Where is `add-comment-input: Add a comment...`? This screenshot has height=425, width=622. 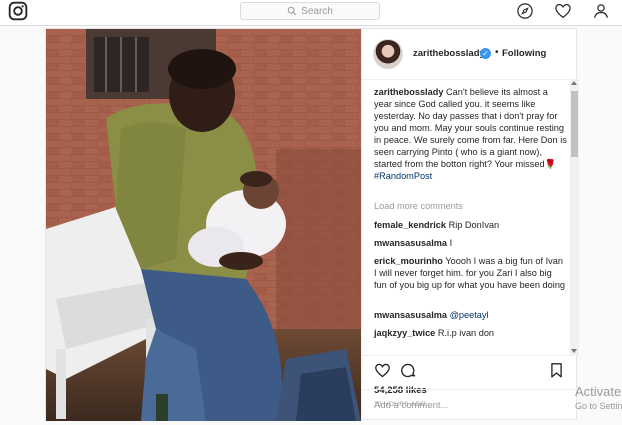
add-comment-input: Add a comment... is located at coordinates (470, 405).